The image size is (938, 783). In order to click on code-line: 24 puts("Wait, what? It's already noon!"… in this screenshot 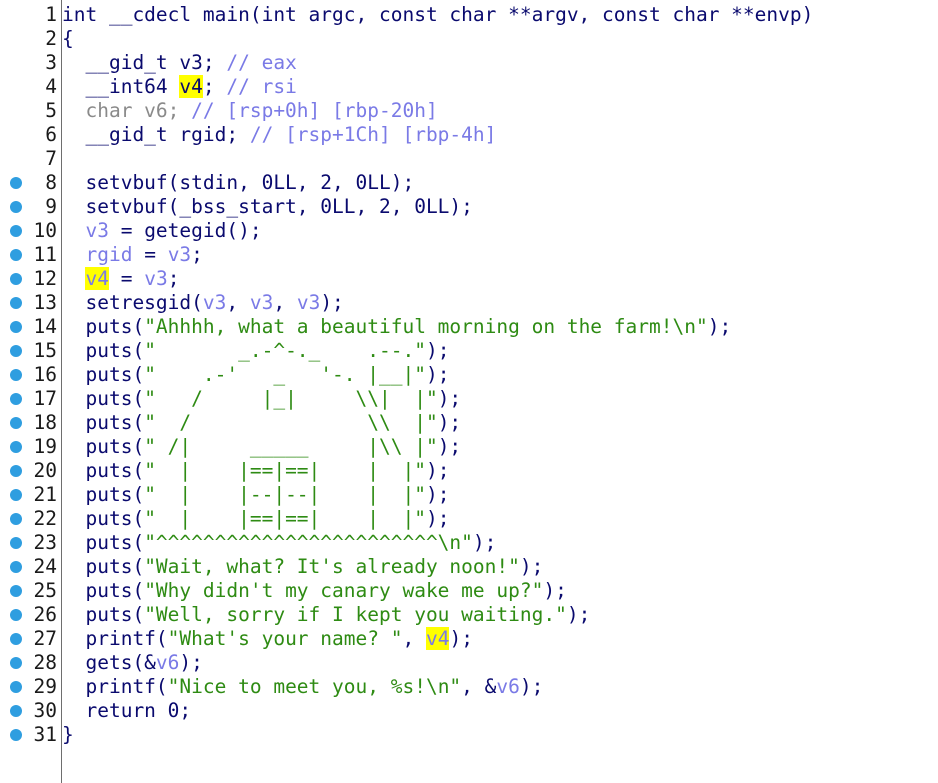, I will do `click(469, 567)`.